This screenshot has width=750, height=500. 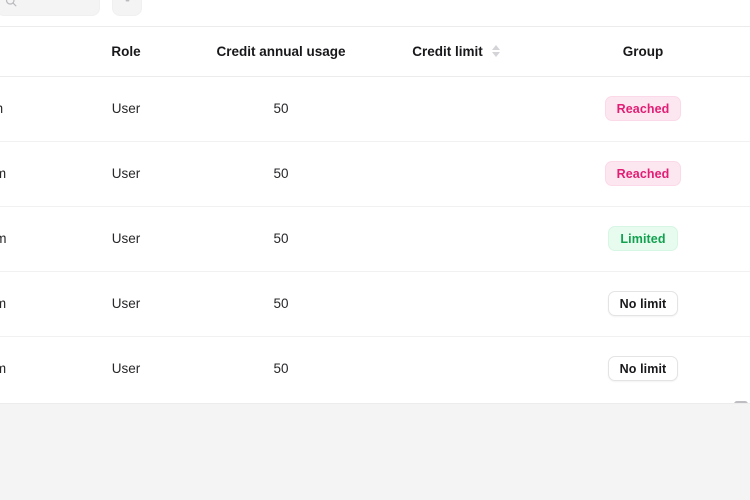 I want to click on search-input, so click(x=57, y=3).